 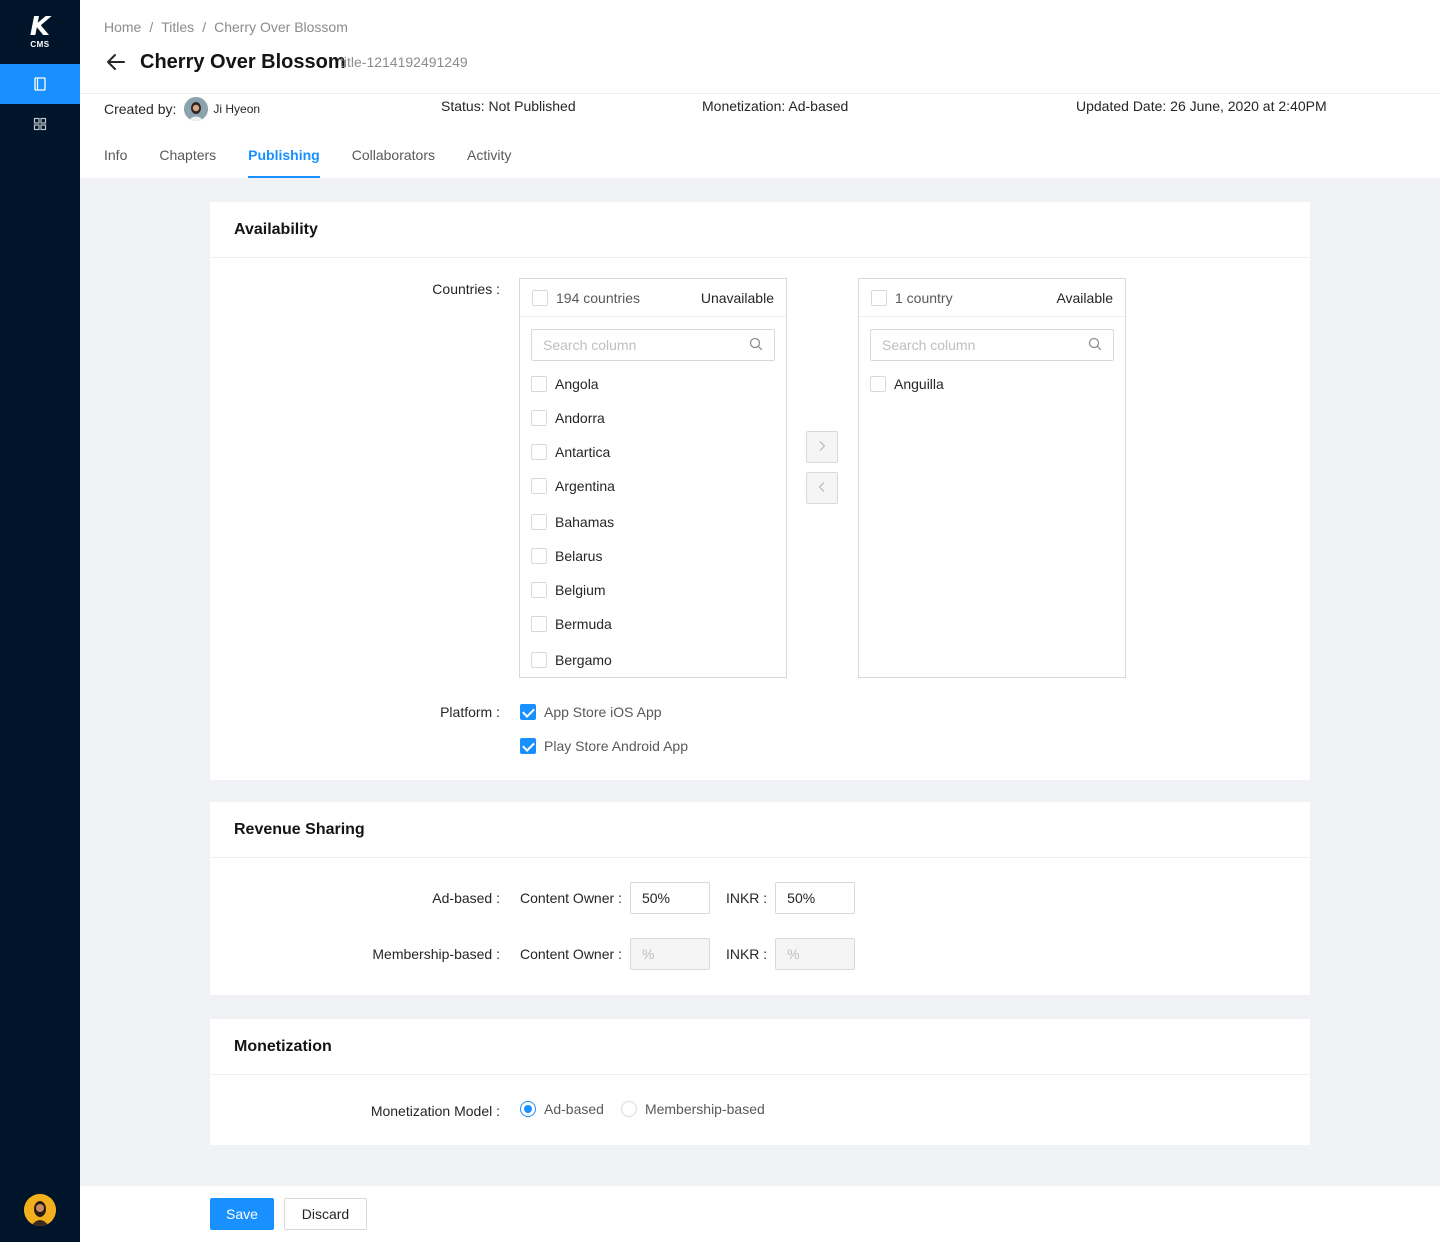 I want to click on sidebar: K CMS, so click(x=40, y=621).